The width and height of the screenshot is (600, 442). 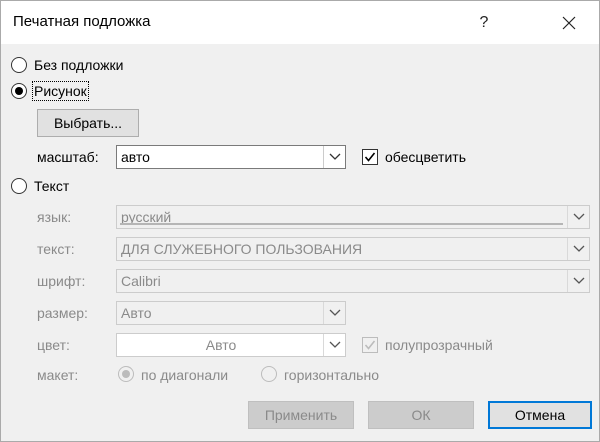 What do you see at coordinates (331, 375) in the screenshot?
I see `horizontal-layout-label: горизонтально` at bounding box center [331, 375].